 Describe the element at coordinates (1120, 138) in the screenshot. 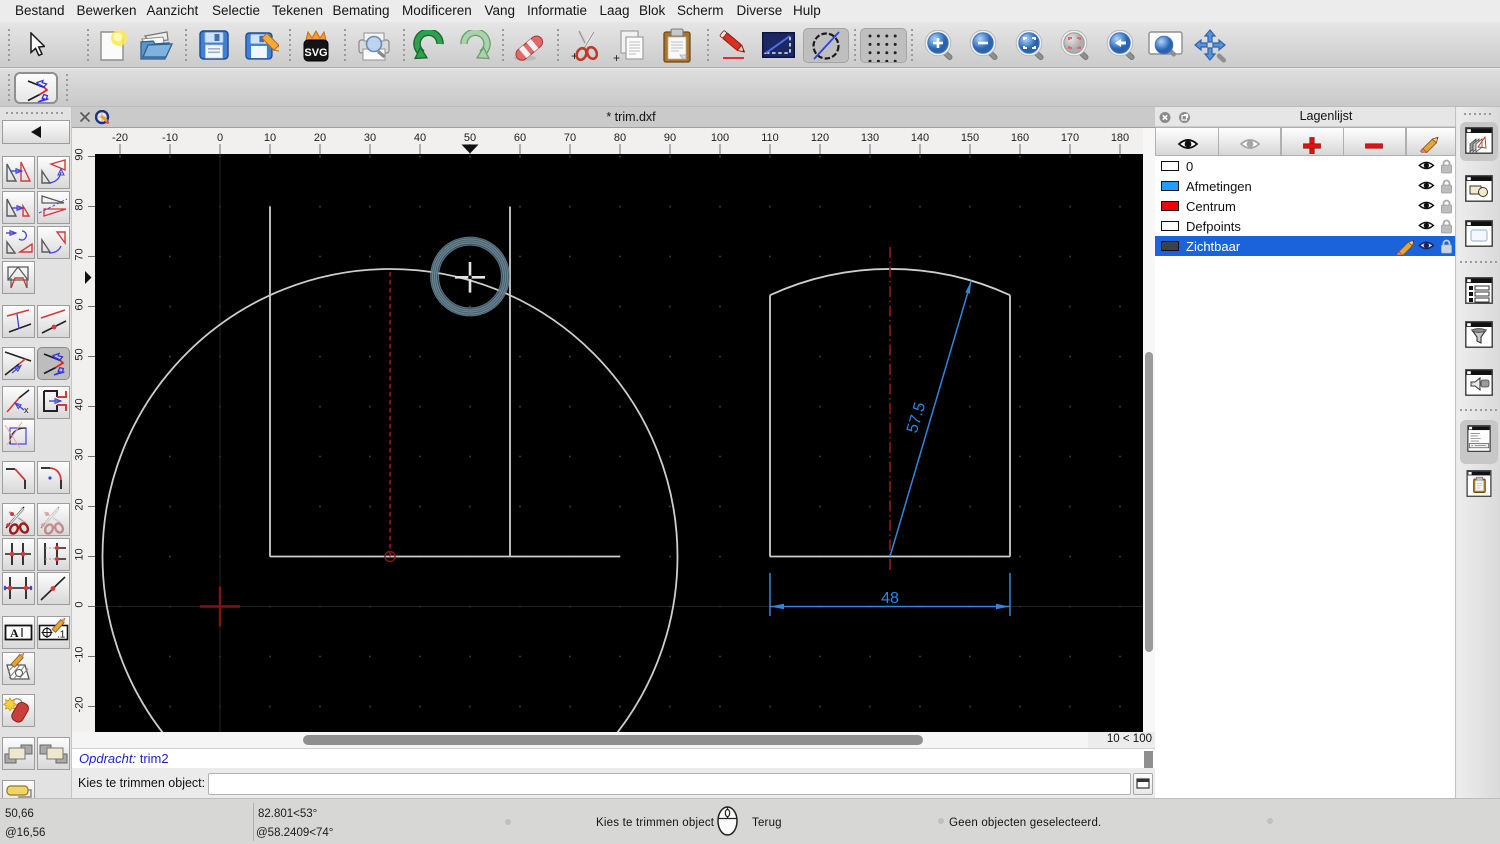

I see `svg-text: 180` at that location.